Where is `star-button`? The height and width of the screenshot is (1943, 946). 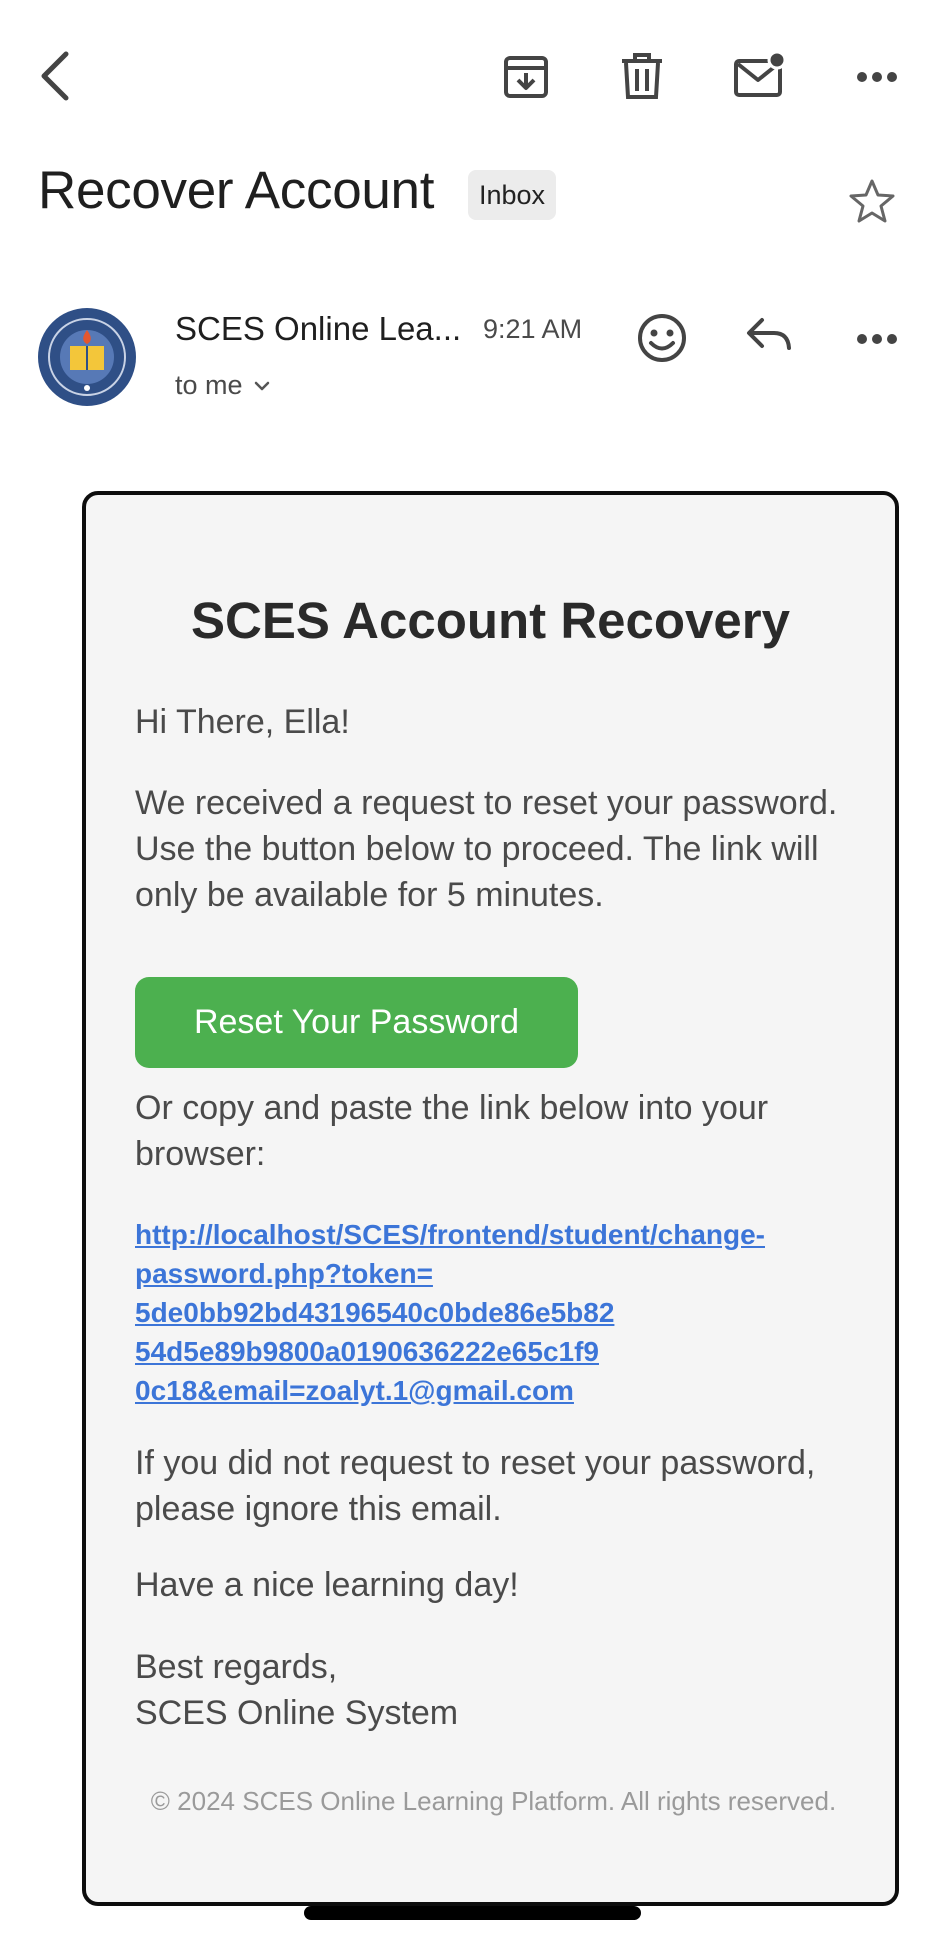
star-button is located at coordinates (872, 203).